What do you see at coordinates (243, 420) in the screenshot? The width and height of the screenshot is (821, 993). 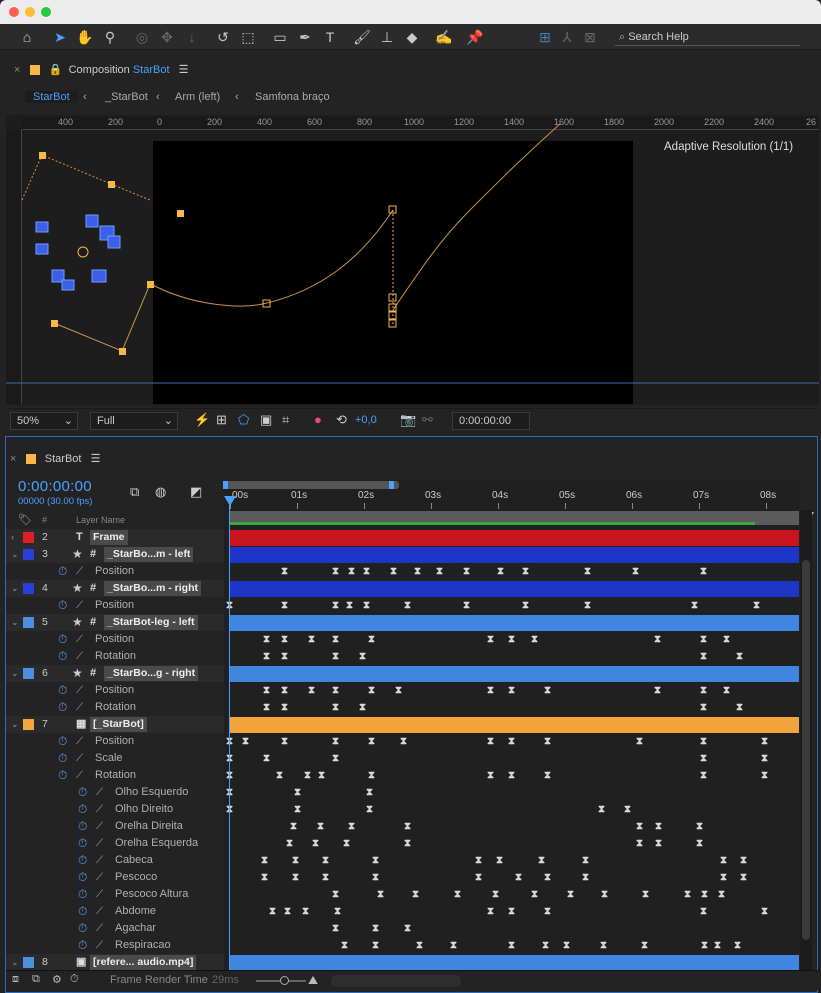 I see `mask-visibility-icon: ⬠` at bounding box center [243, 420].